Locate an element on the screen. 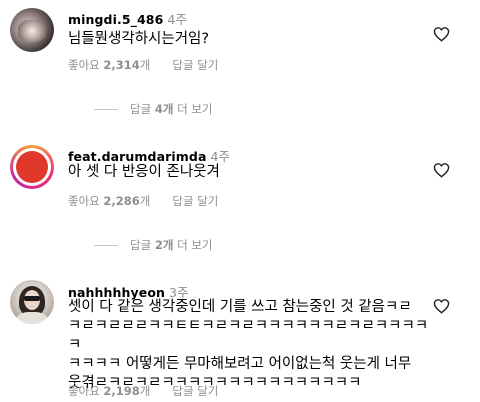  likes-count: 좋아요 2,198개 is located at coordinates (109, 391).